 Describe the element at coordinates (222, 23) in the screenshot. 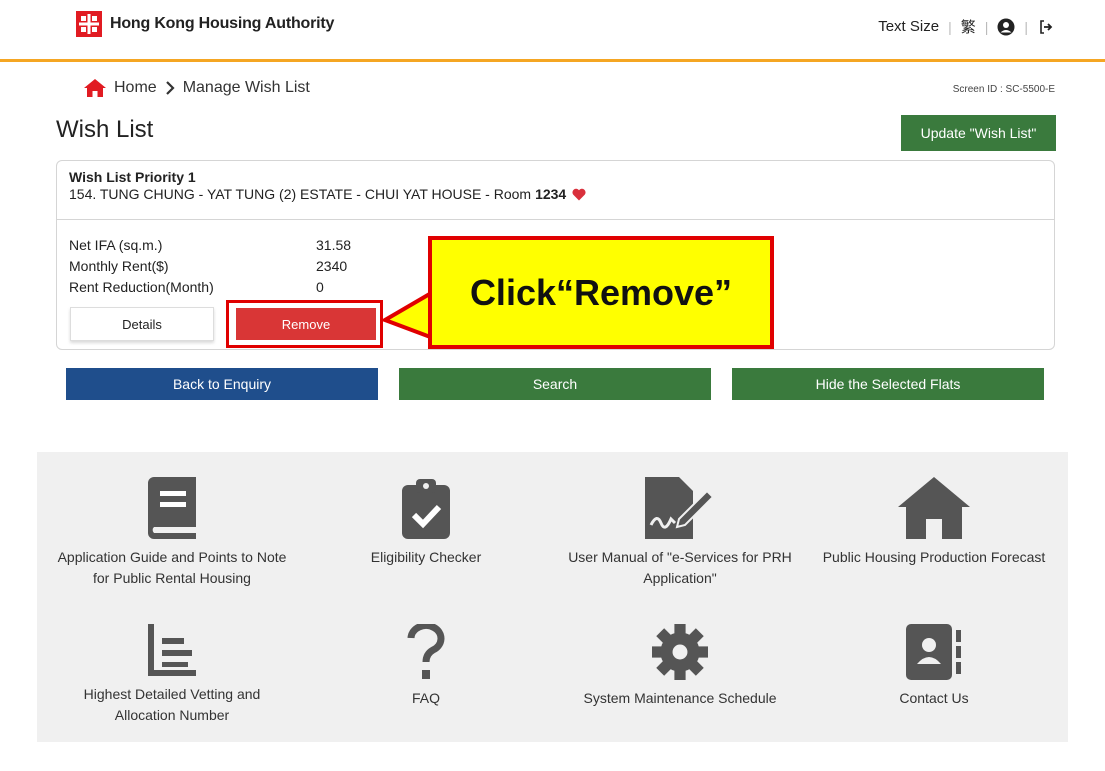

I see `org-name: Hong Kong Housing Authority` at that location.